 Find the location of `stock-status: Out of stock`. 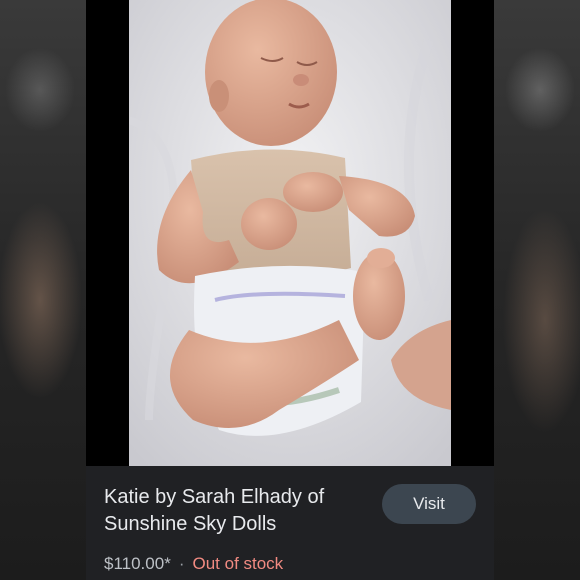

stock-status: Out of stock is located at coordinates (238, 563).